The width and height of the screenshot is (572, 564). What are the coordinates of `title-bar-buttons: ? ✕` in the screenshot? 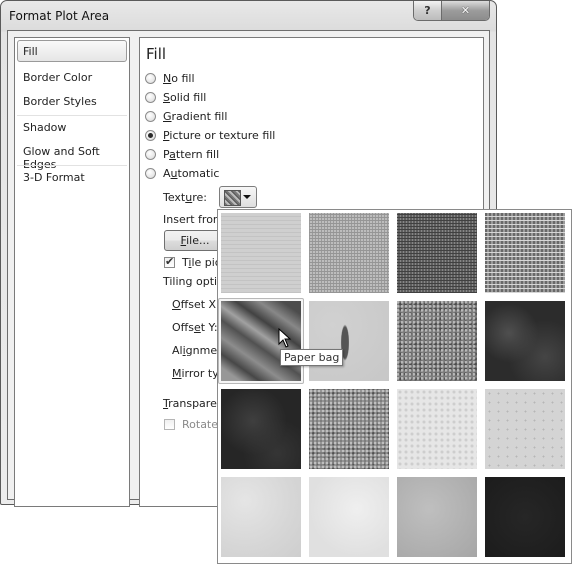 It's located at (451, 11).